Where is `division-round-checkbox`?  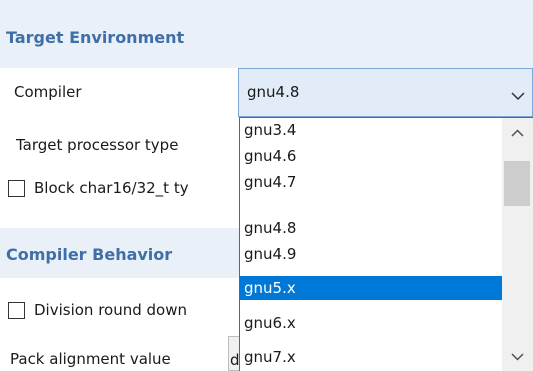
division-round-checkbox is located at coordinates (16, 310).